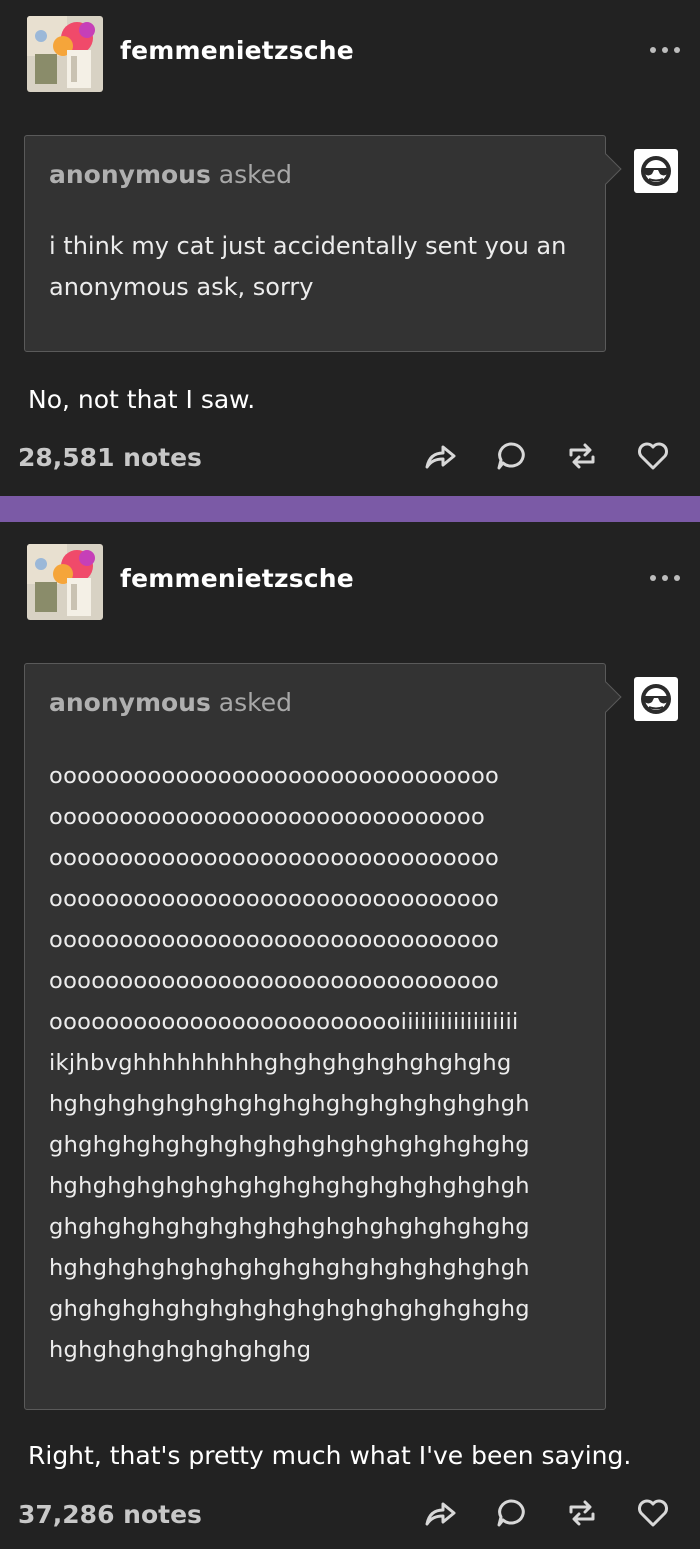 This screenshot has width=700, height=1549. I want to click on question-line: anonymous ask, sorry, so click(181, 287).